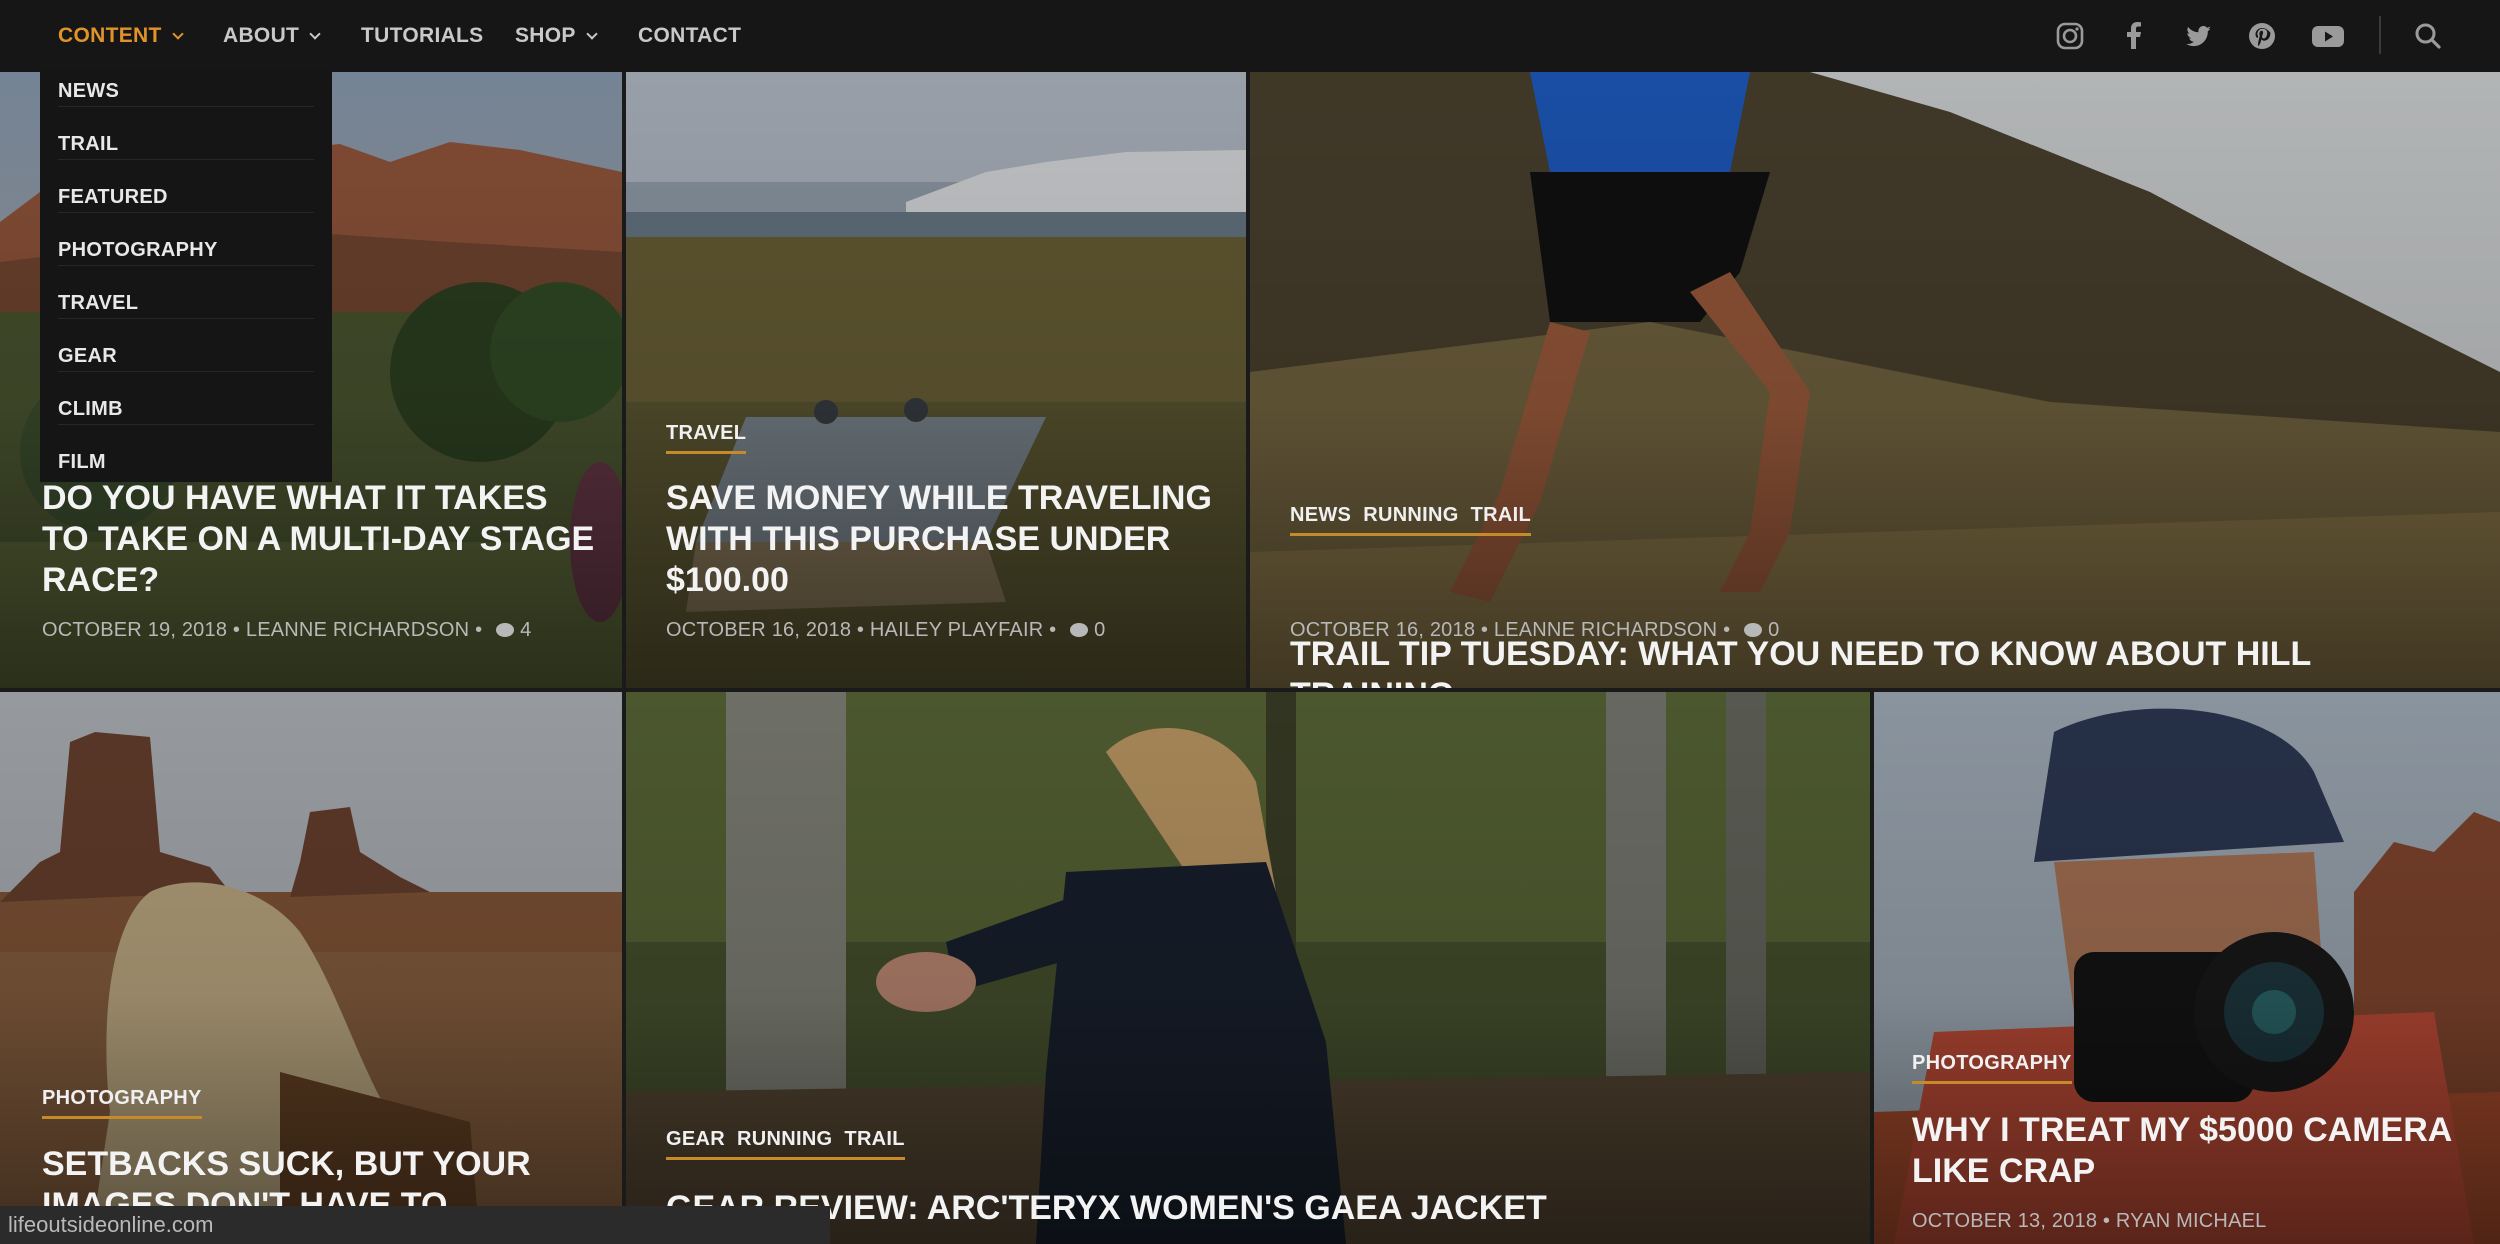 This screenshot has height=1244, width=2500. I want to click on nav-item-content: CONTENT, so click(121, 36).